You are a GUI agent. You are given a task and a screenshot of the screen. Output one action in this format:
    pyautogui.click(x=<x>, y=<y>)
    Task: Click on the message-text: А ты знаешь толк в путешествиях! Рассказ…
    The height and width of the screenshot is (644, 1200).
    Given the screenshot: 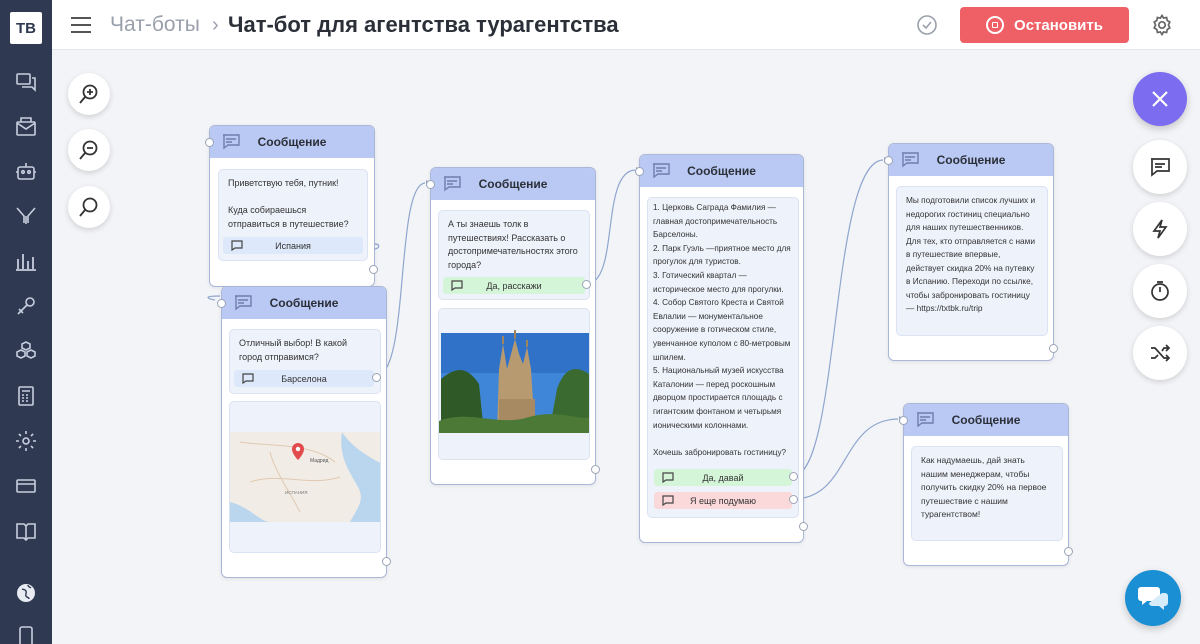 What is the action you would take?
    pyautogui.click(x=513, y=244)
    